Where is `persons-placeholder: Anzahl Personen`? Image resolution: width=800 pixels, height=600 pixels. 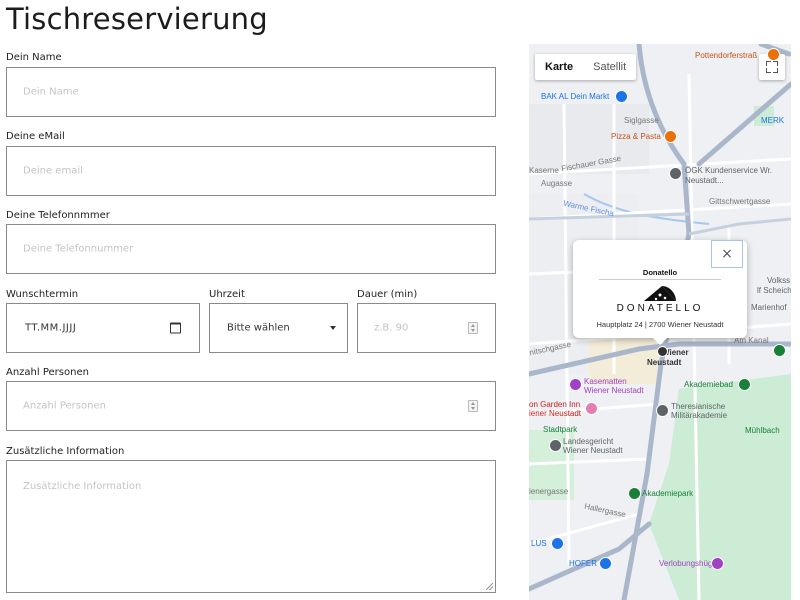
persons-placeholder: Anzahl Personen is located at coordinates (64, 406).